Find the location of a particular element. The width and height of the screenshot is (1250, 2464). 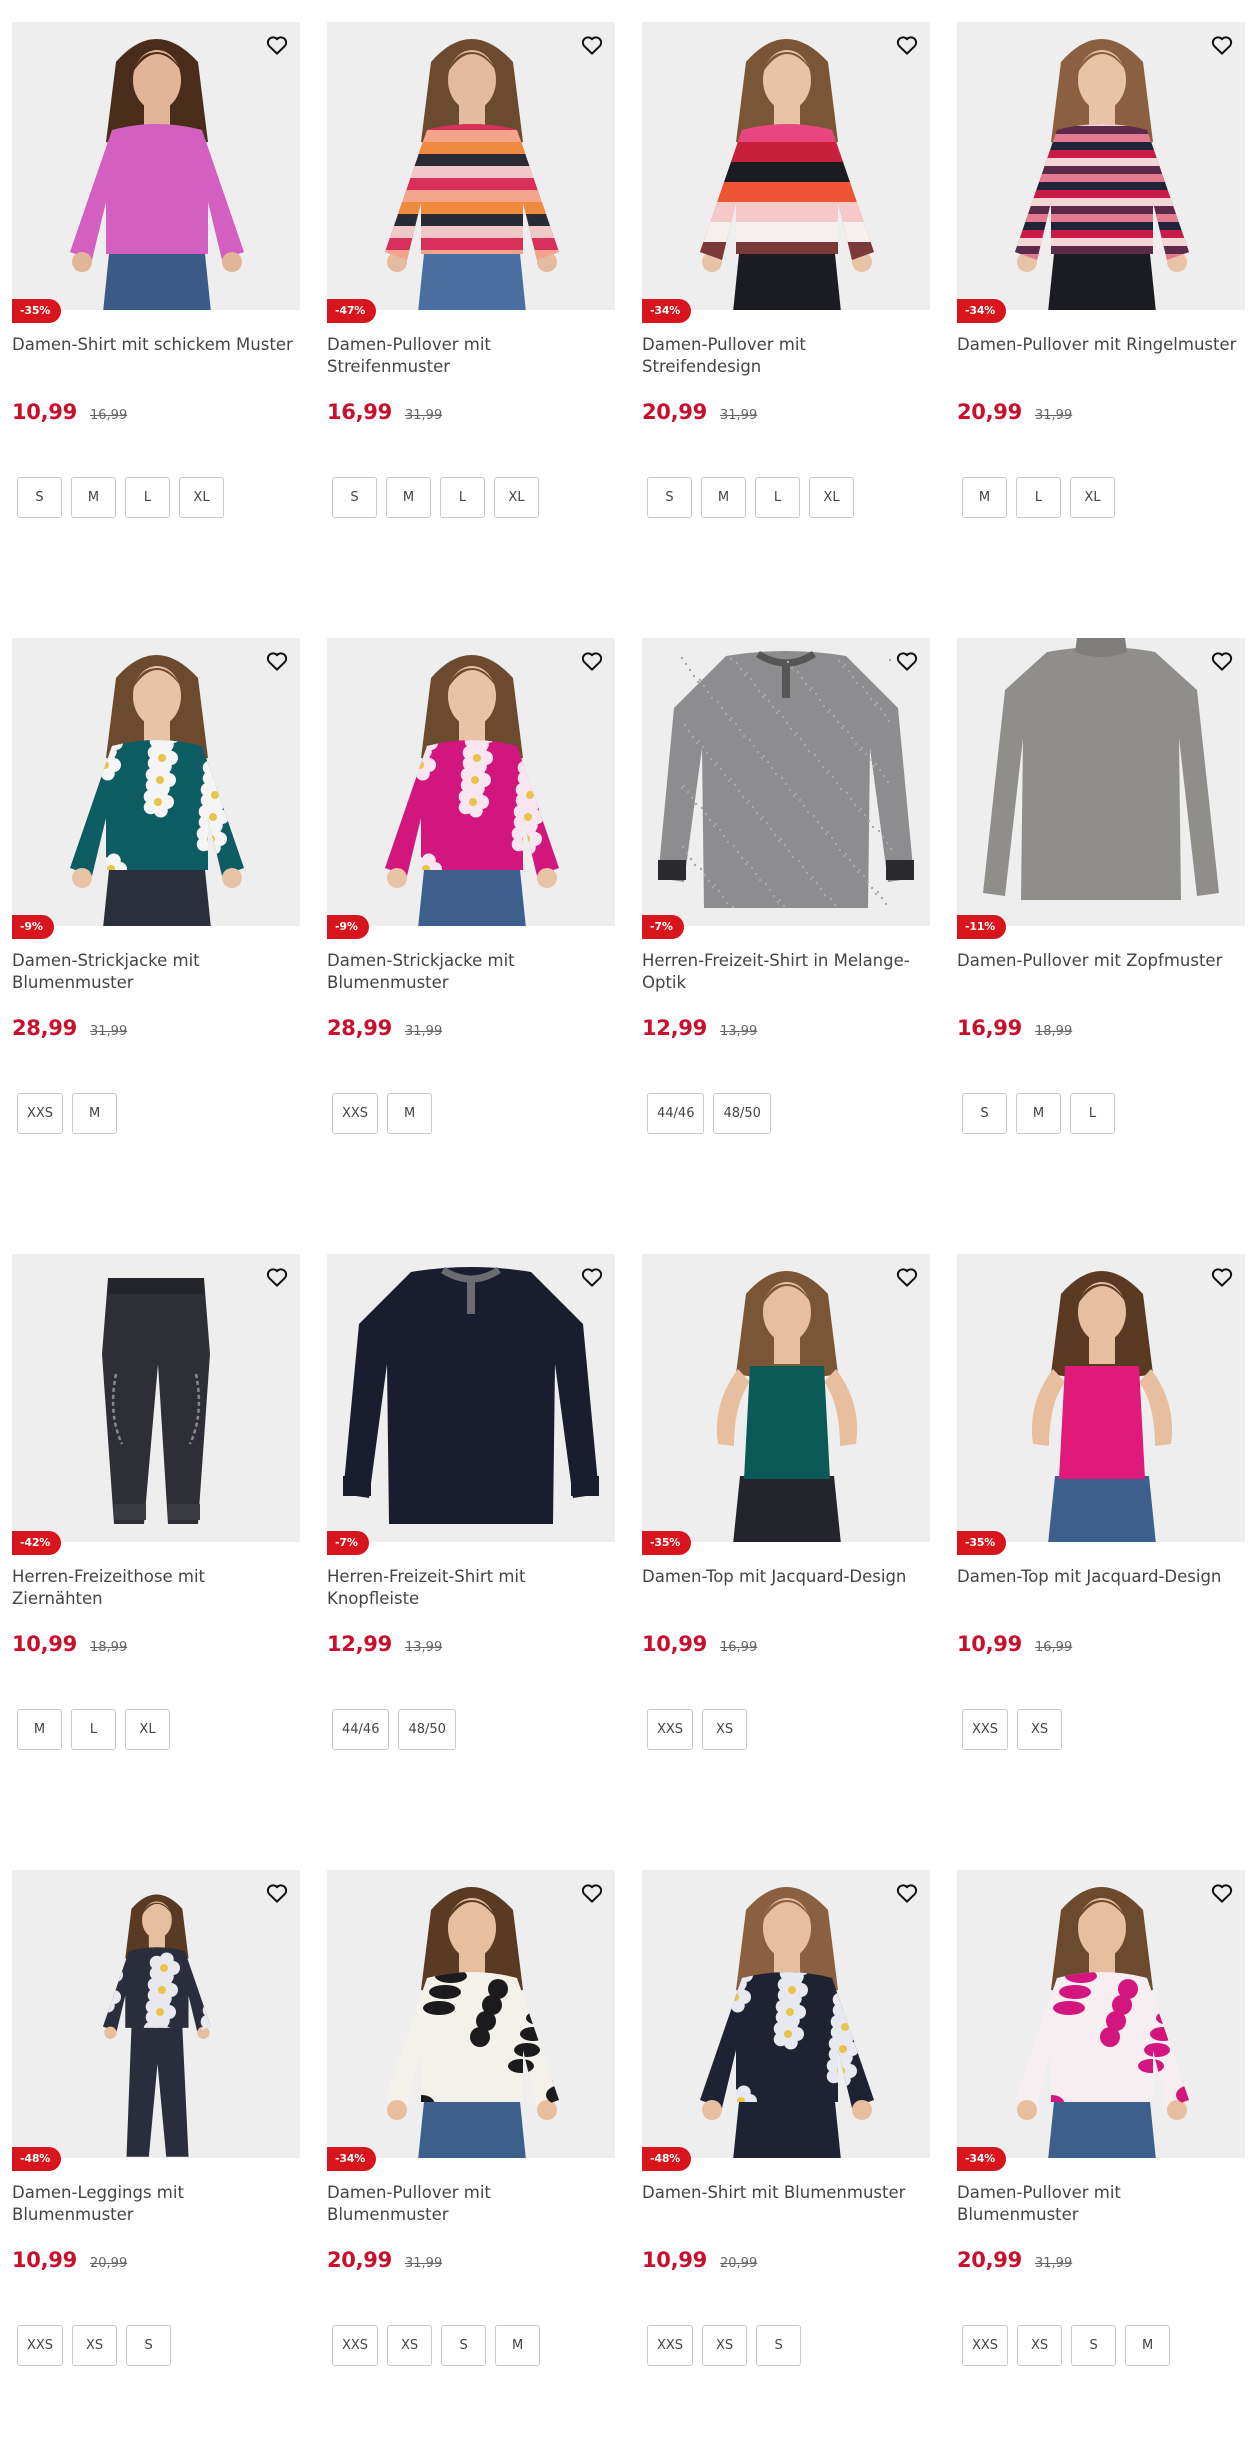

product-title: Damen-Pullover mit Ringelmuster is located at coordinates (1101, 345).